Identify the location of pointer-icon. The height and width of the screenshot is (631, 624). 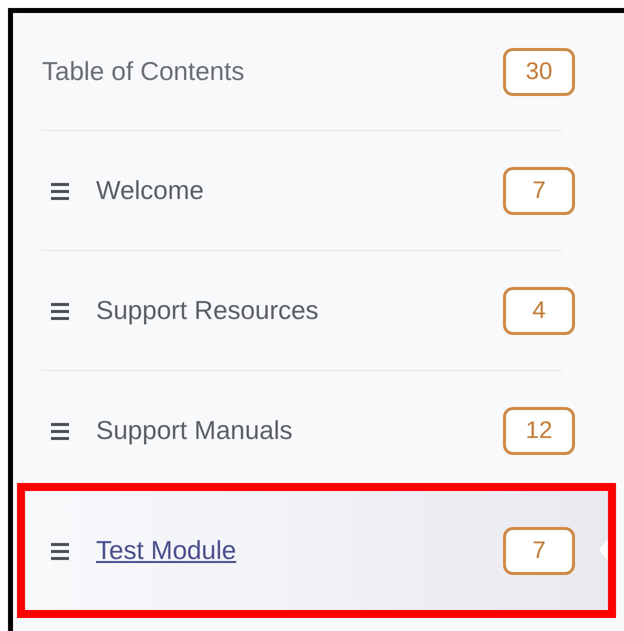
(603, 550).